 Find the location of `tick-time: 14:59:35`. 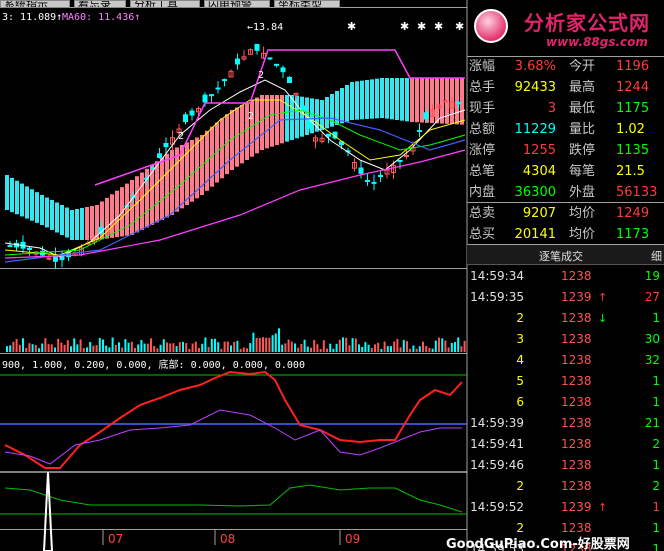

tick-time: 14:59:35 is located at coordinates (497, 297).